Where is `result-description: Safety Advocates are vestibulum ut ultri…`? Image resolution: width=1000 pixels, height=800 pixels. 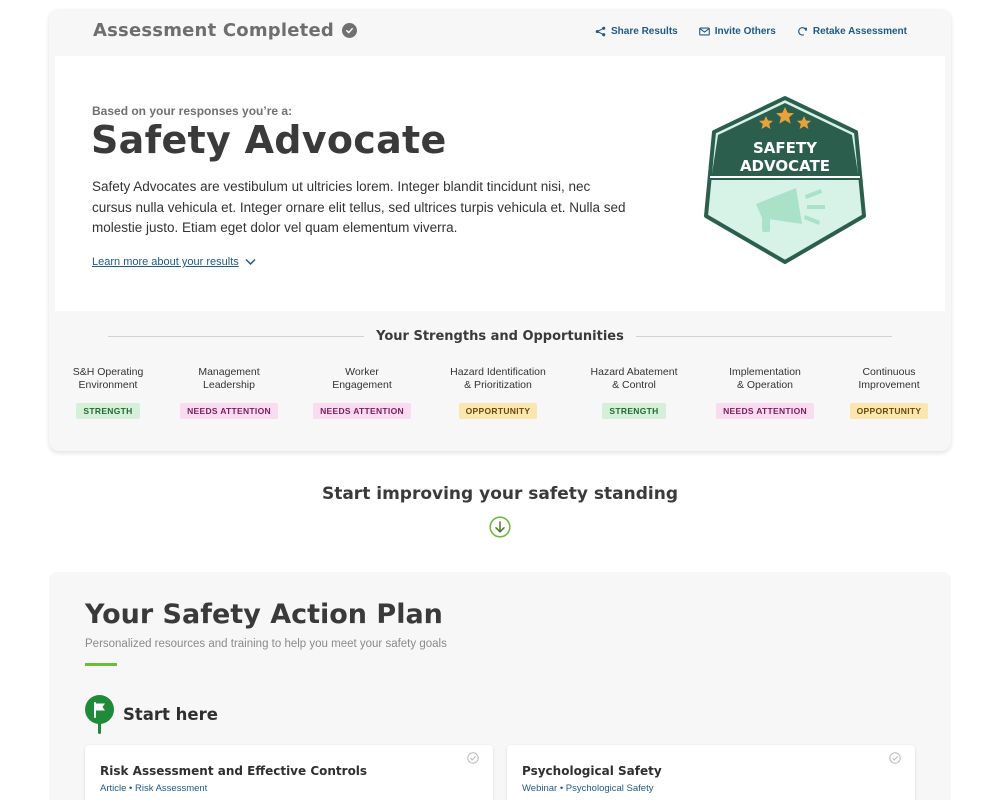
result-description: Safety Advocates are vestibulum ut ultri… is located at coordinates (359, 207).